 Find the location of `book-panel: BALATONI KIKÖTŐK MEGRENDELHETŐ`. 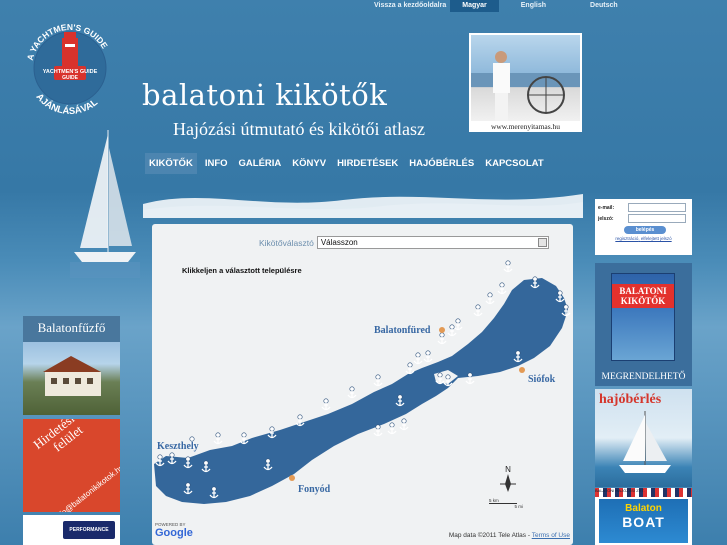

book-panel: BALATONI KIKÖTŐK MEGRENDELHETŐ is located at coordinates (643, 324).